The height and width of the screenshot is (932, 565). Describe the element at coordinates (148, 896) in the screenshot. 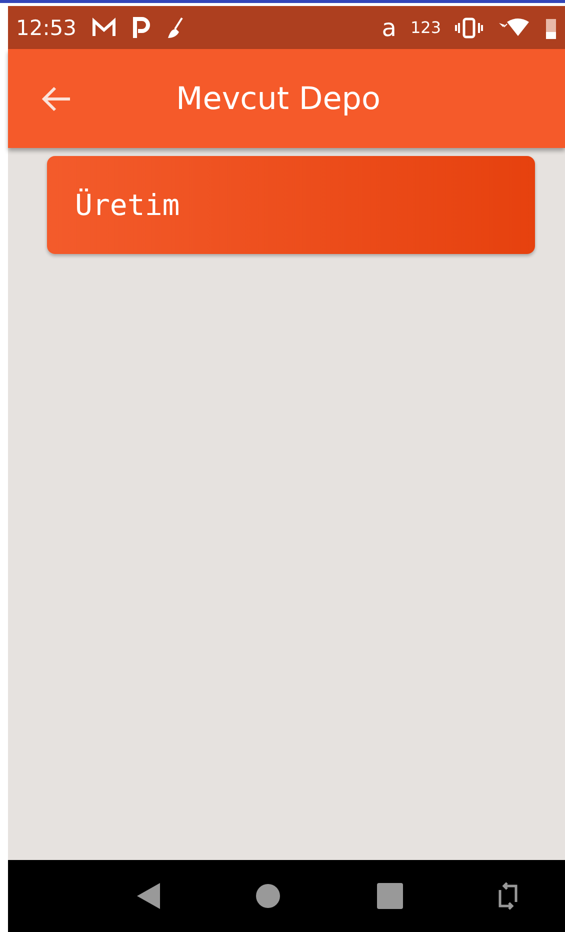

I see `back-nav-icon` at that location.